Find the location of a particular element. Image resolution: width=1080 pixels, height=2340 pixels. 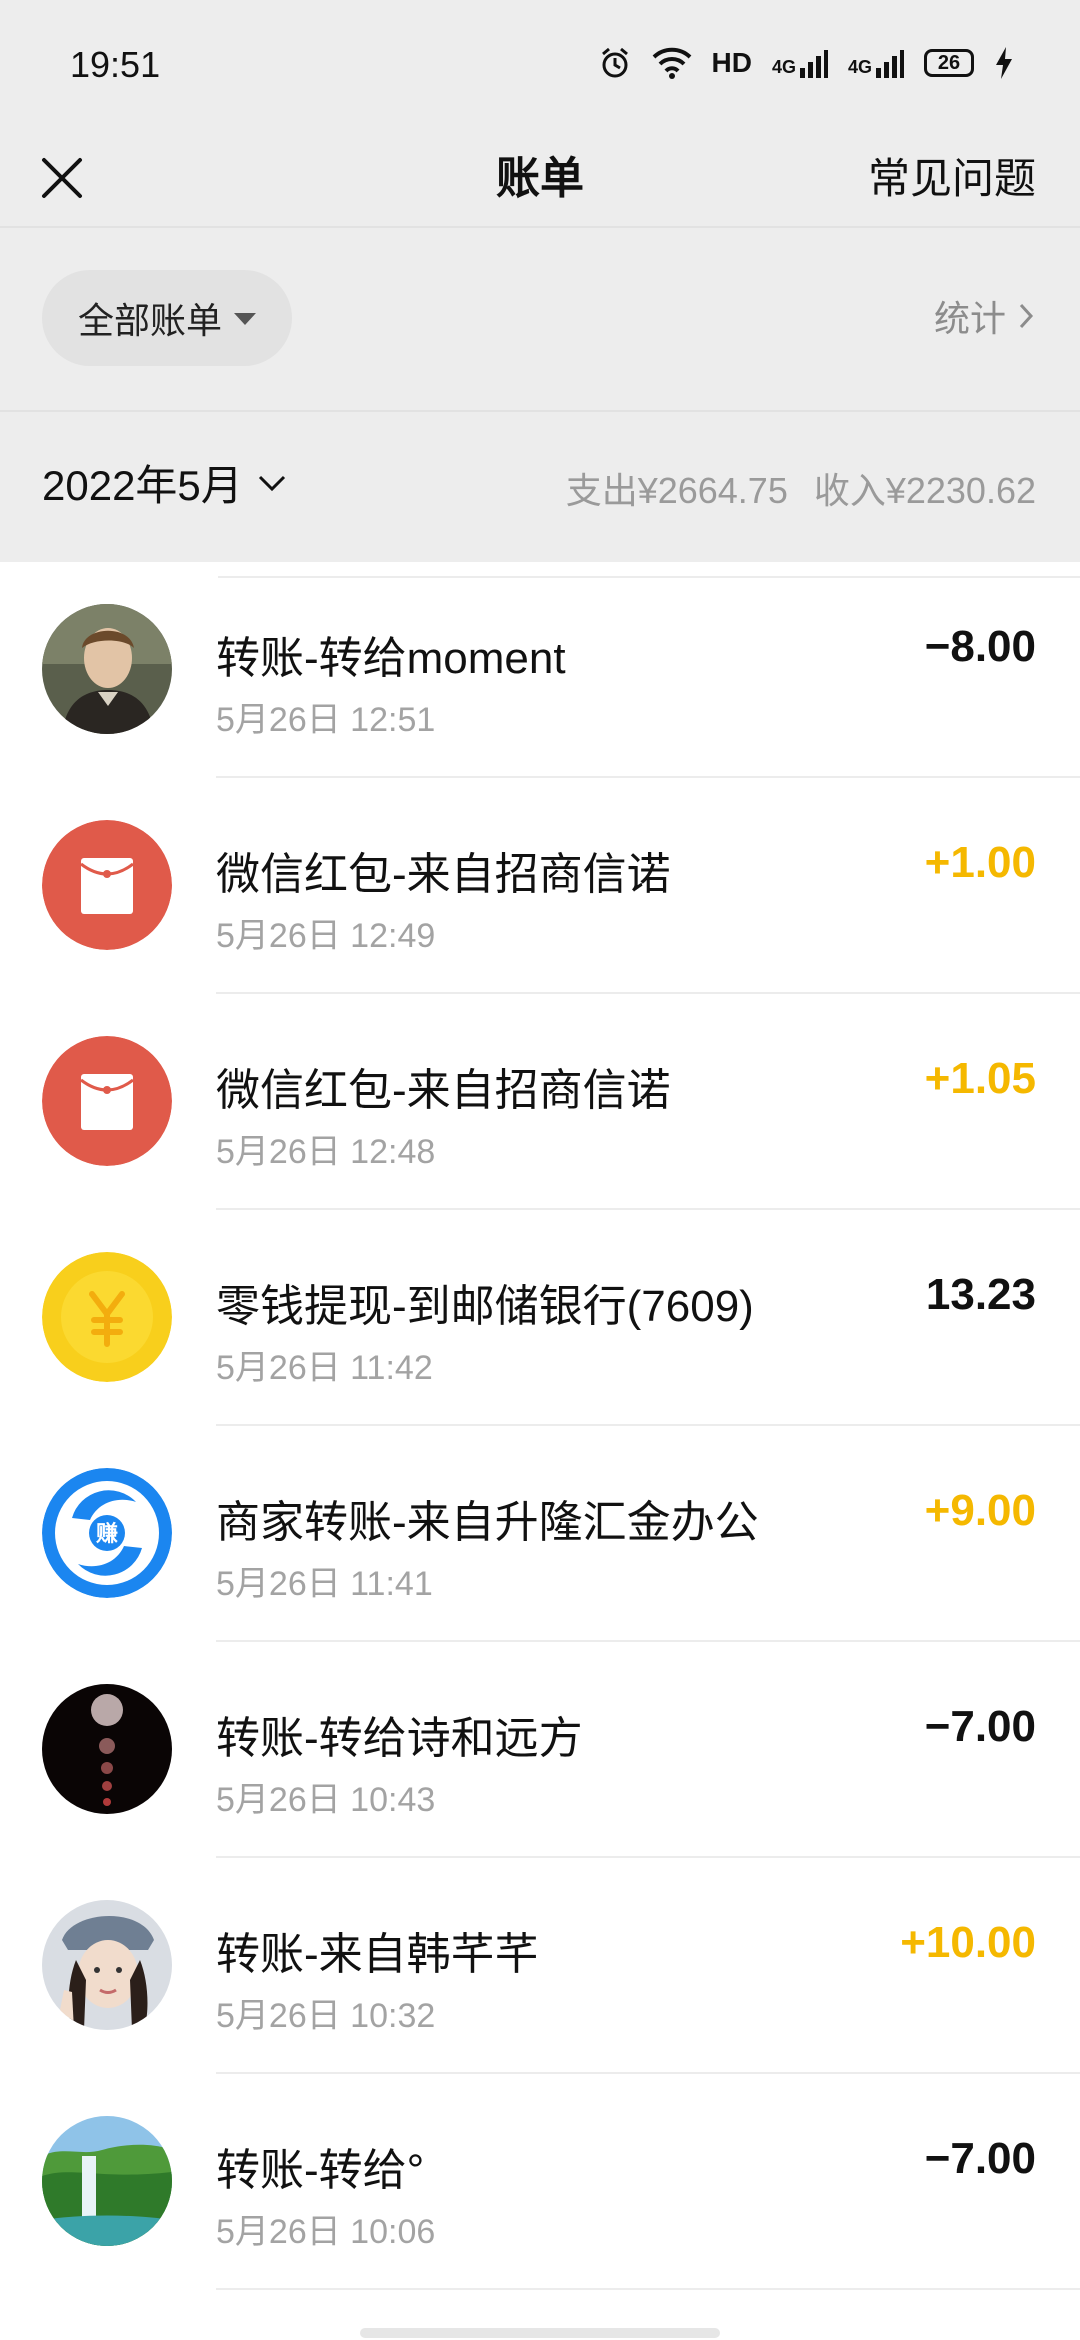

transaction-amount: +10.00 is located at coordinates (968, 1942).